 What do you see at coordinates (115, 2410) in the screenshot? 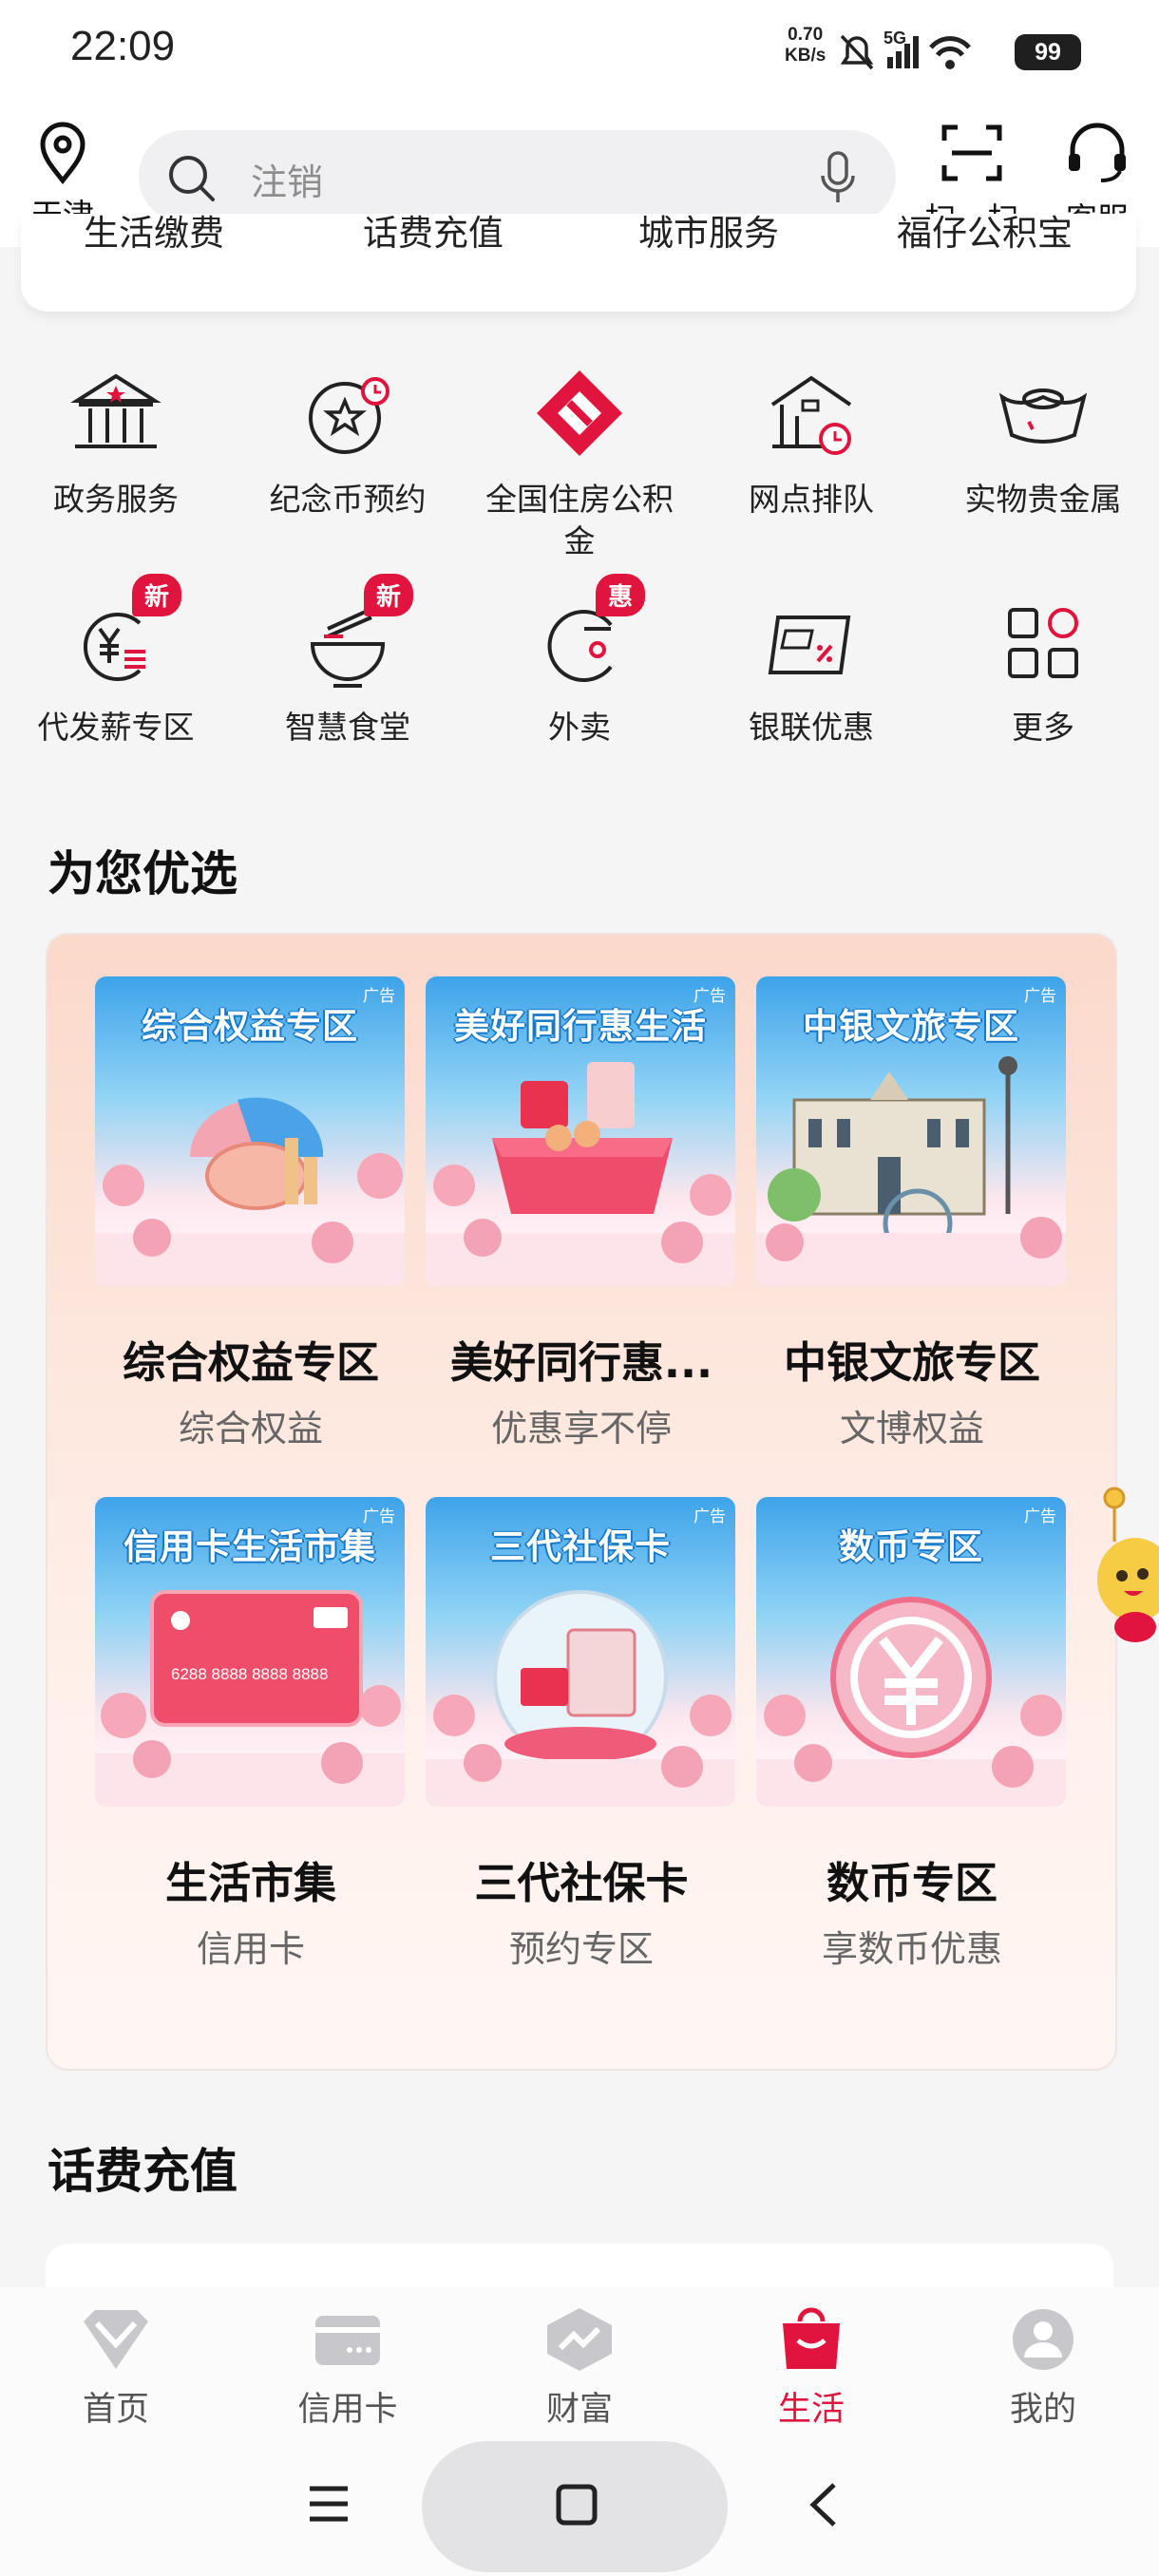
I see `tab-label: 首页` at bounding box center [115, 2410].